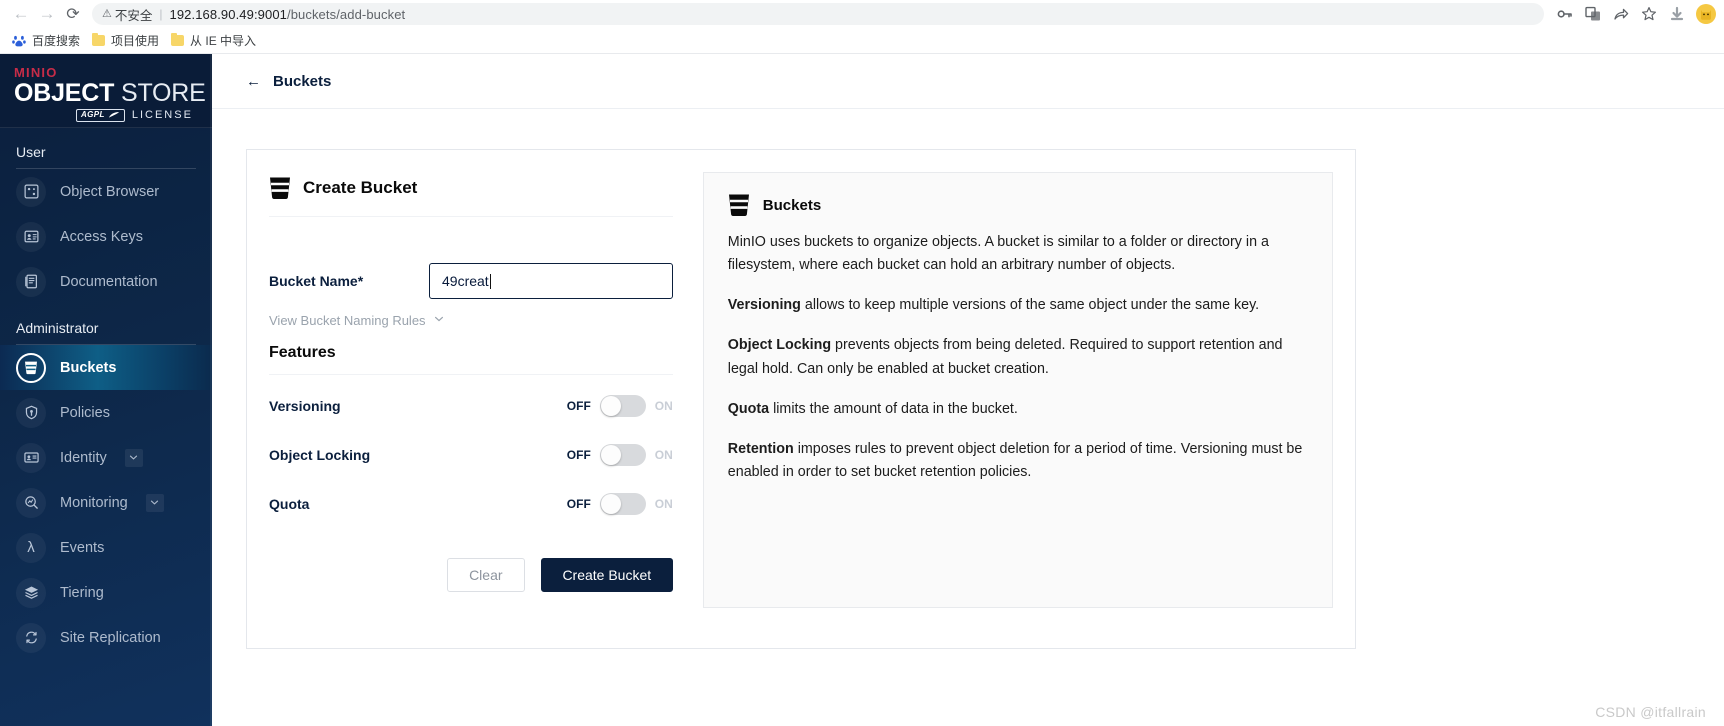 The height and width of the screenshot is (726, 1724). I want to click on sidebar-section-title: User, so click(31, 152).